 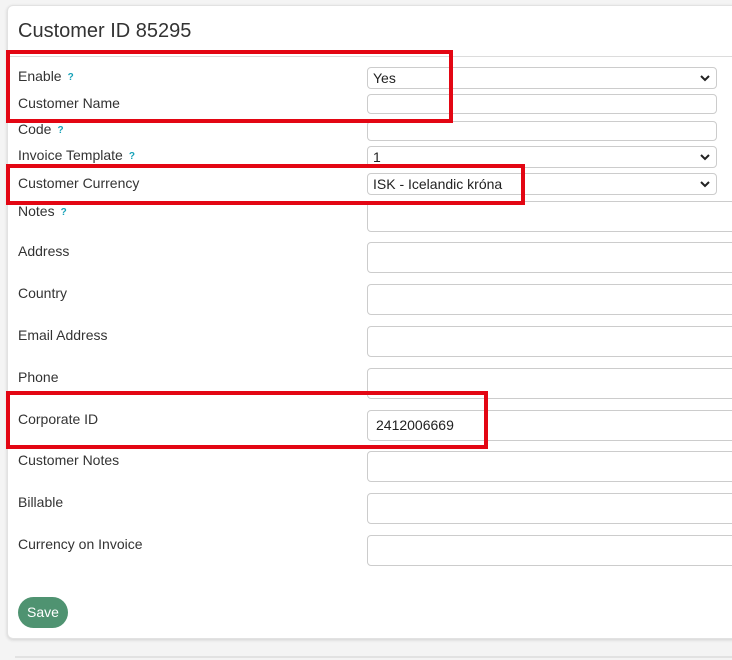 I want to click on notes-help-icon: ?, so click(x=64, y=212).